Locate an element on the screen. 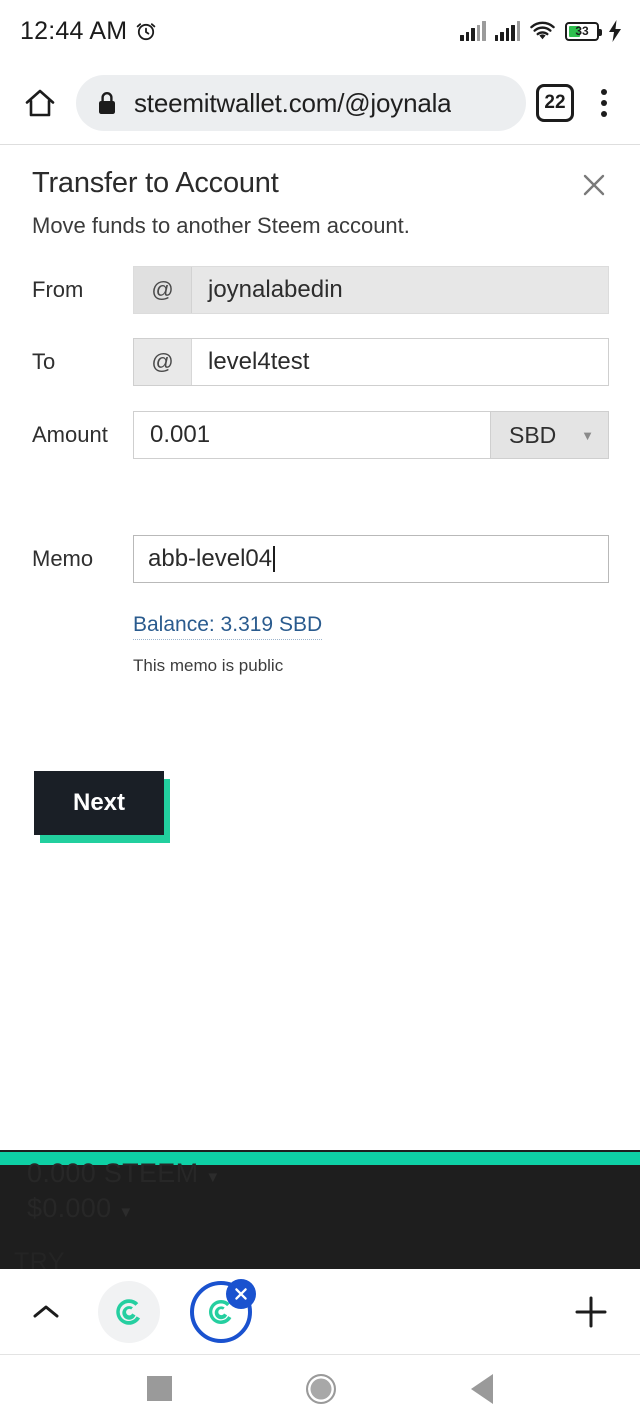  amount-field: 0.001 SBD ▼ is located at coordinates (371, 435).